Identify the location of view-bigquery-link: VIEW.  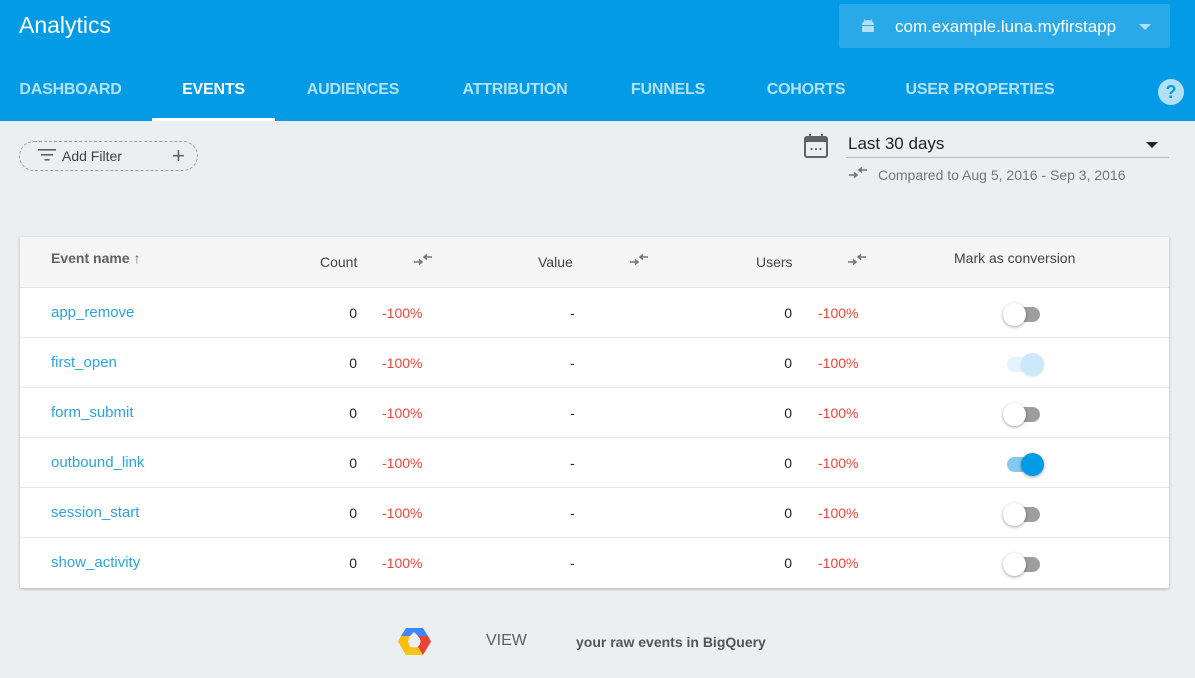
(506, 641).